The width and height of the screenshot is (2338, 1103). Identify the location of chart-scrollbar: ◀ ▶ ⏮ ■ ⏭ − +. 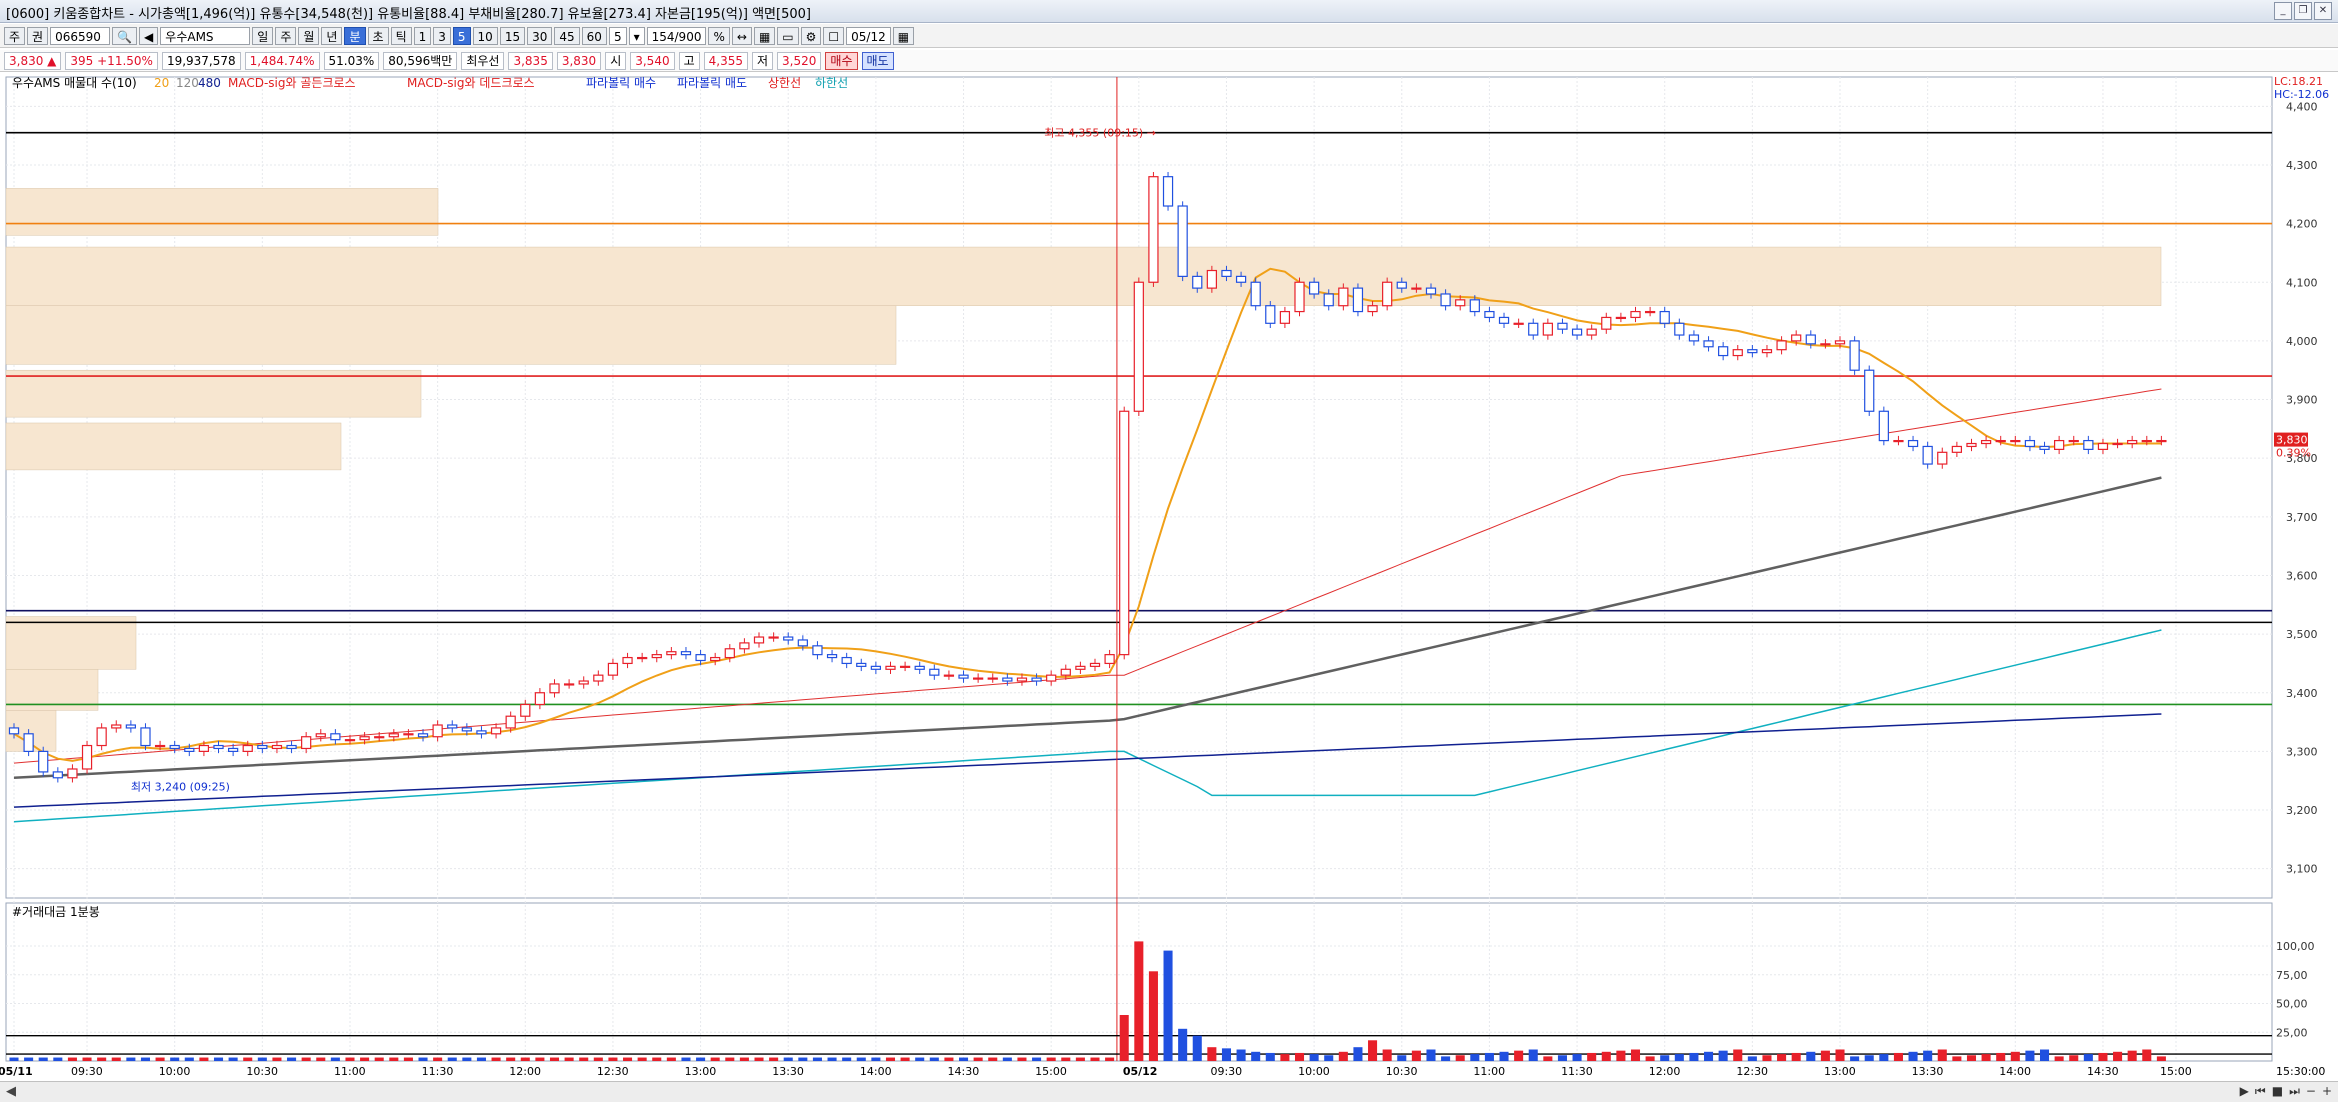
(1169, 1091).